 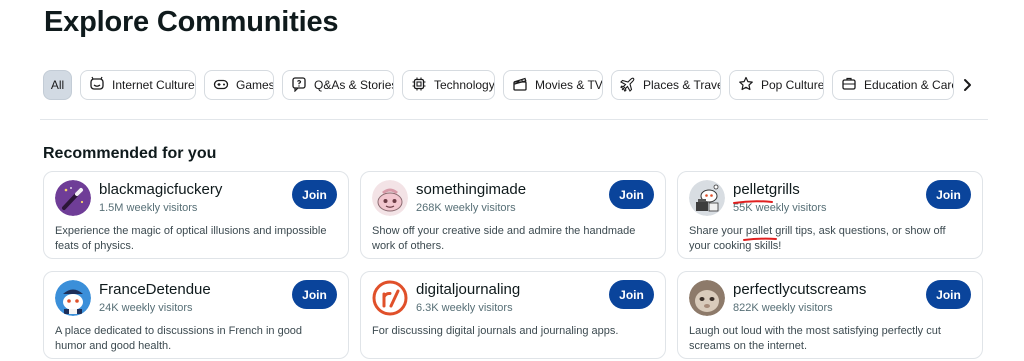 What do you see at coordinates (849, 85) in the screenshot?
I see `book-icon` at bounding box center [849, 85].